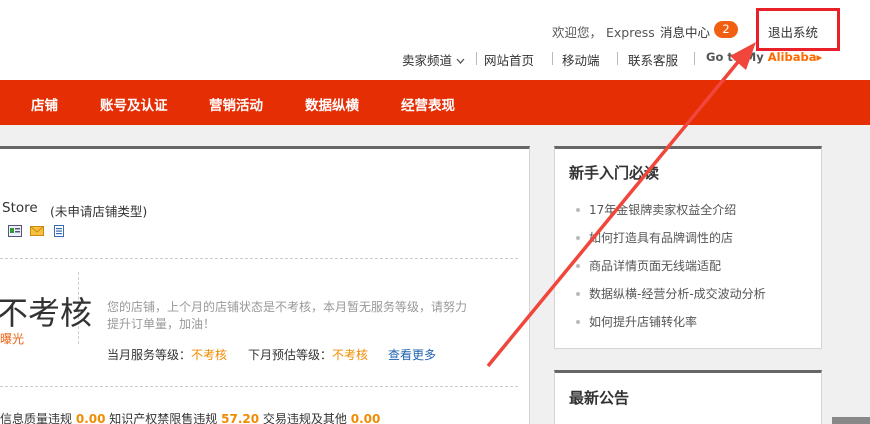 This screenshot has width=870, height=424. What do you see at coordinates (599, 398) in the screenshot?
I see `notice-title: 最新公告` at bounding box center [599, 398].